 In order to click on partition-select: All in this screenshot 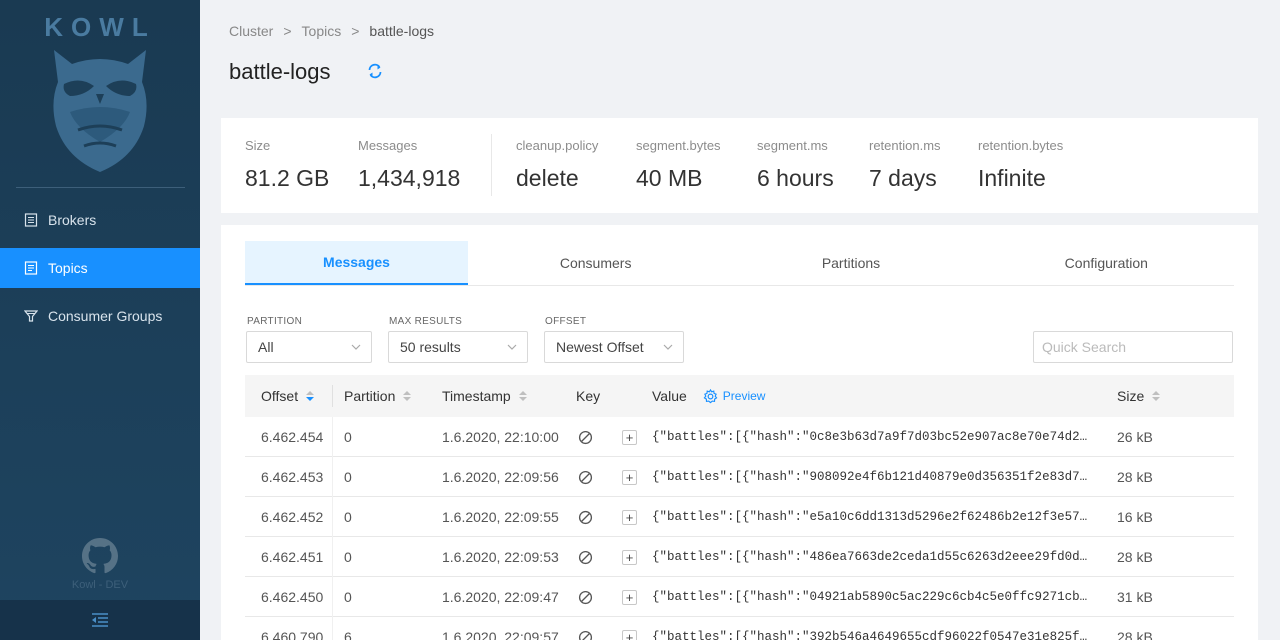, I will do `click(309, 347)`.